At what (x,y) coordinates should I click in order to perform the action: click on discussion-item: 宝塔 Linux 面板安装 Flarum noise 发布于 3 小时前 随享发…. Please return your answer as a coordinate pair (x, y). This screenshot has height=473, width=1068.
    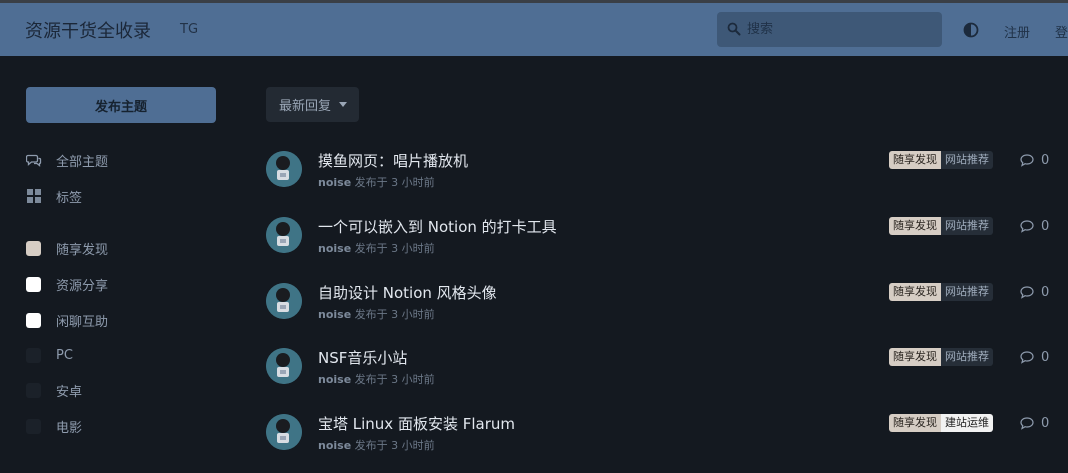
    Looking at the image, I should click on (661, 442).